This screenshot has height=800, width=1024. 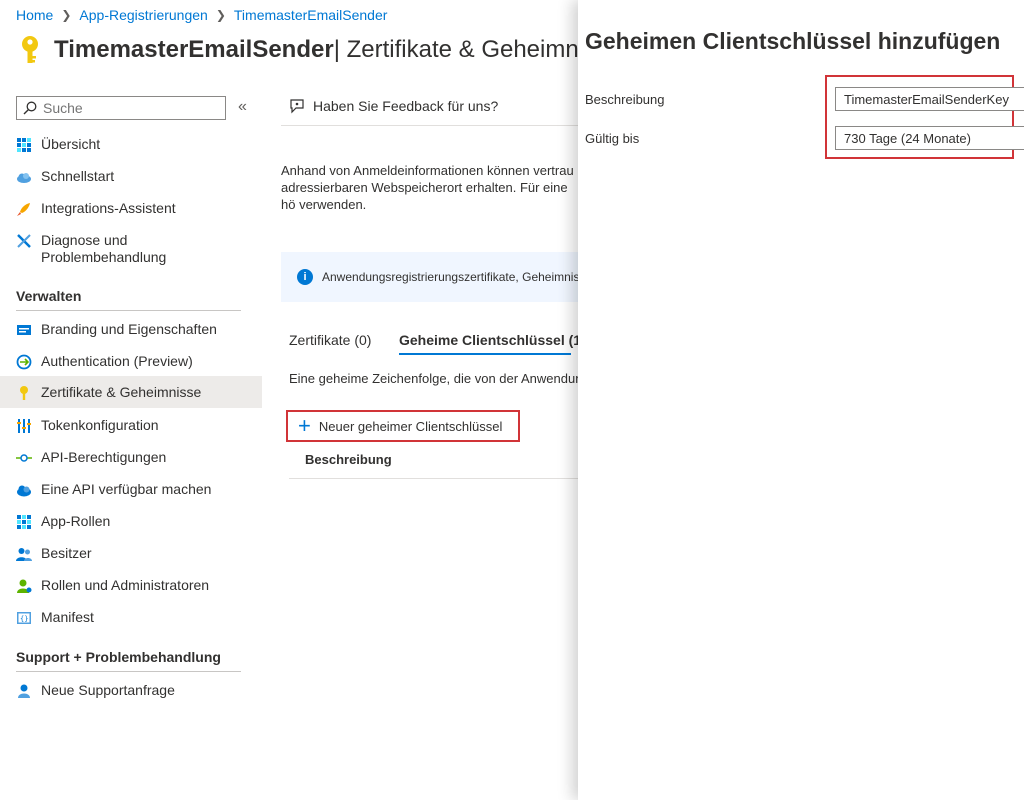 I want to click on sidebar-item-branding: Branding und Eigenschaften, so click(x=131, y=333).